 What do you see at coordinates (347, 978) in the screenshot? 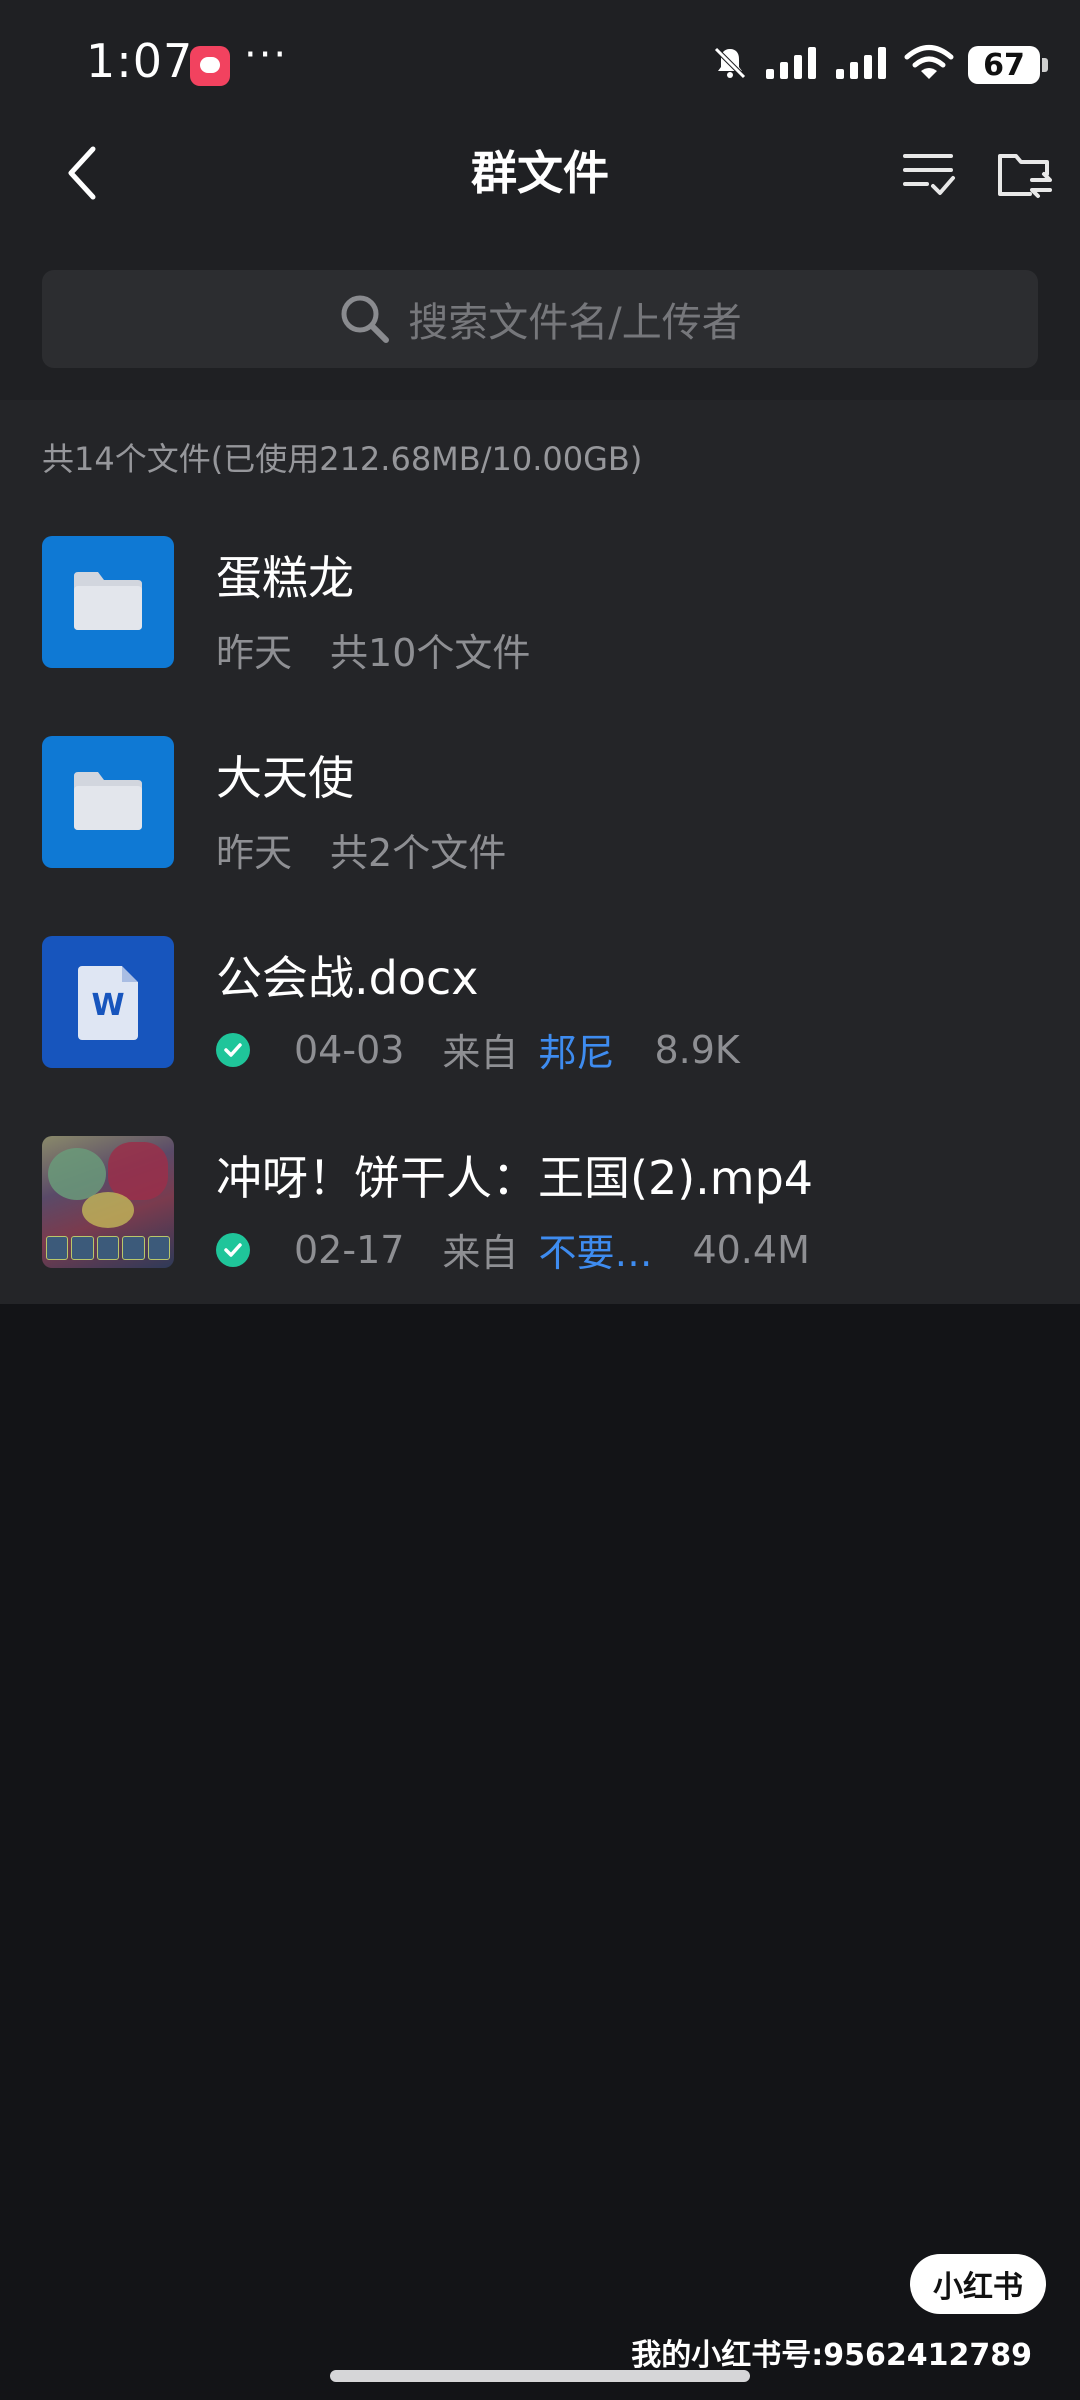
I see `file-name: 公会战.docx` at bounding box center [347, 978].